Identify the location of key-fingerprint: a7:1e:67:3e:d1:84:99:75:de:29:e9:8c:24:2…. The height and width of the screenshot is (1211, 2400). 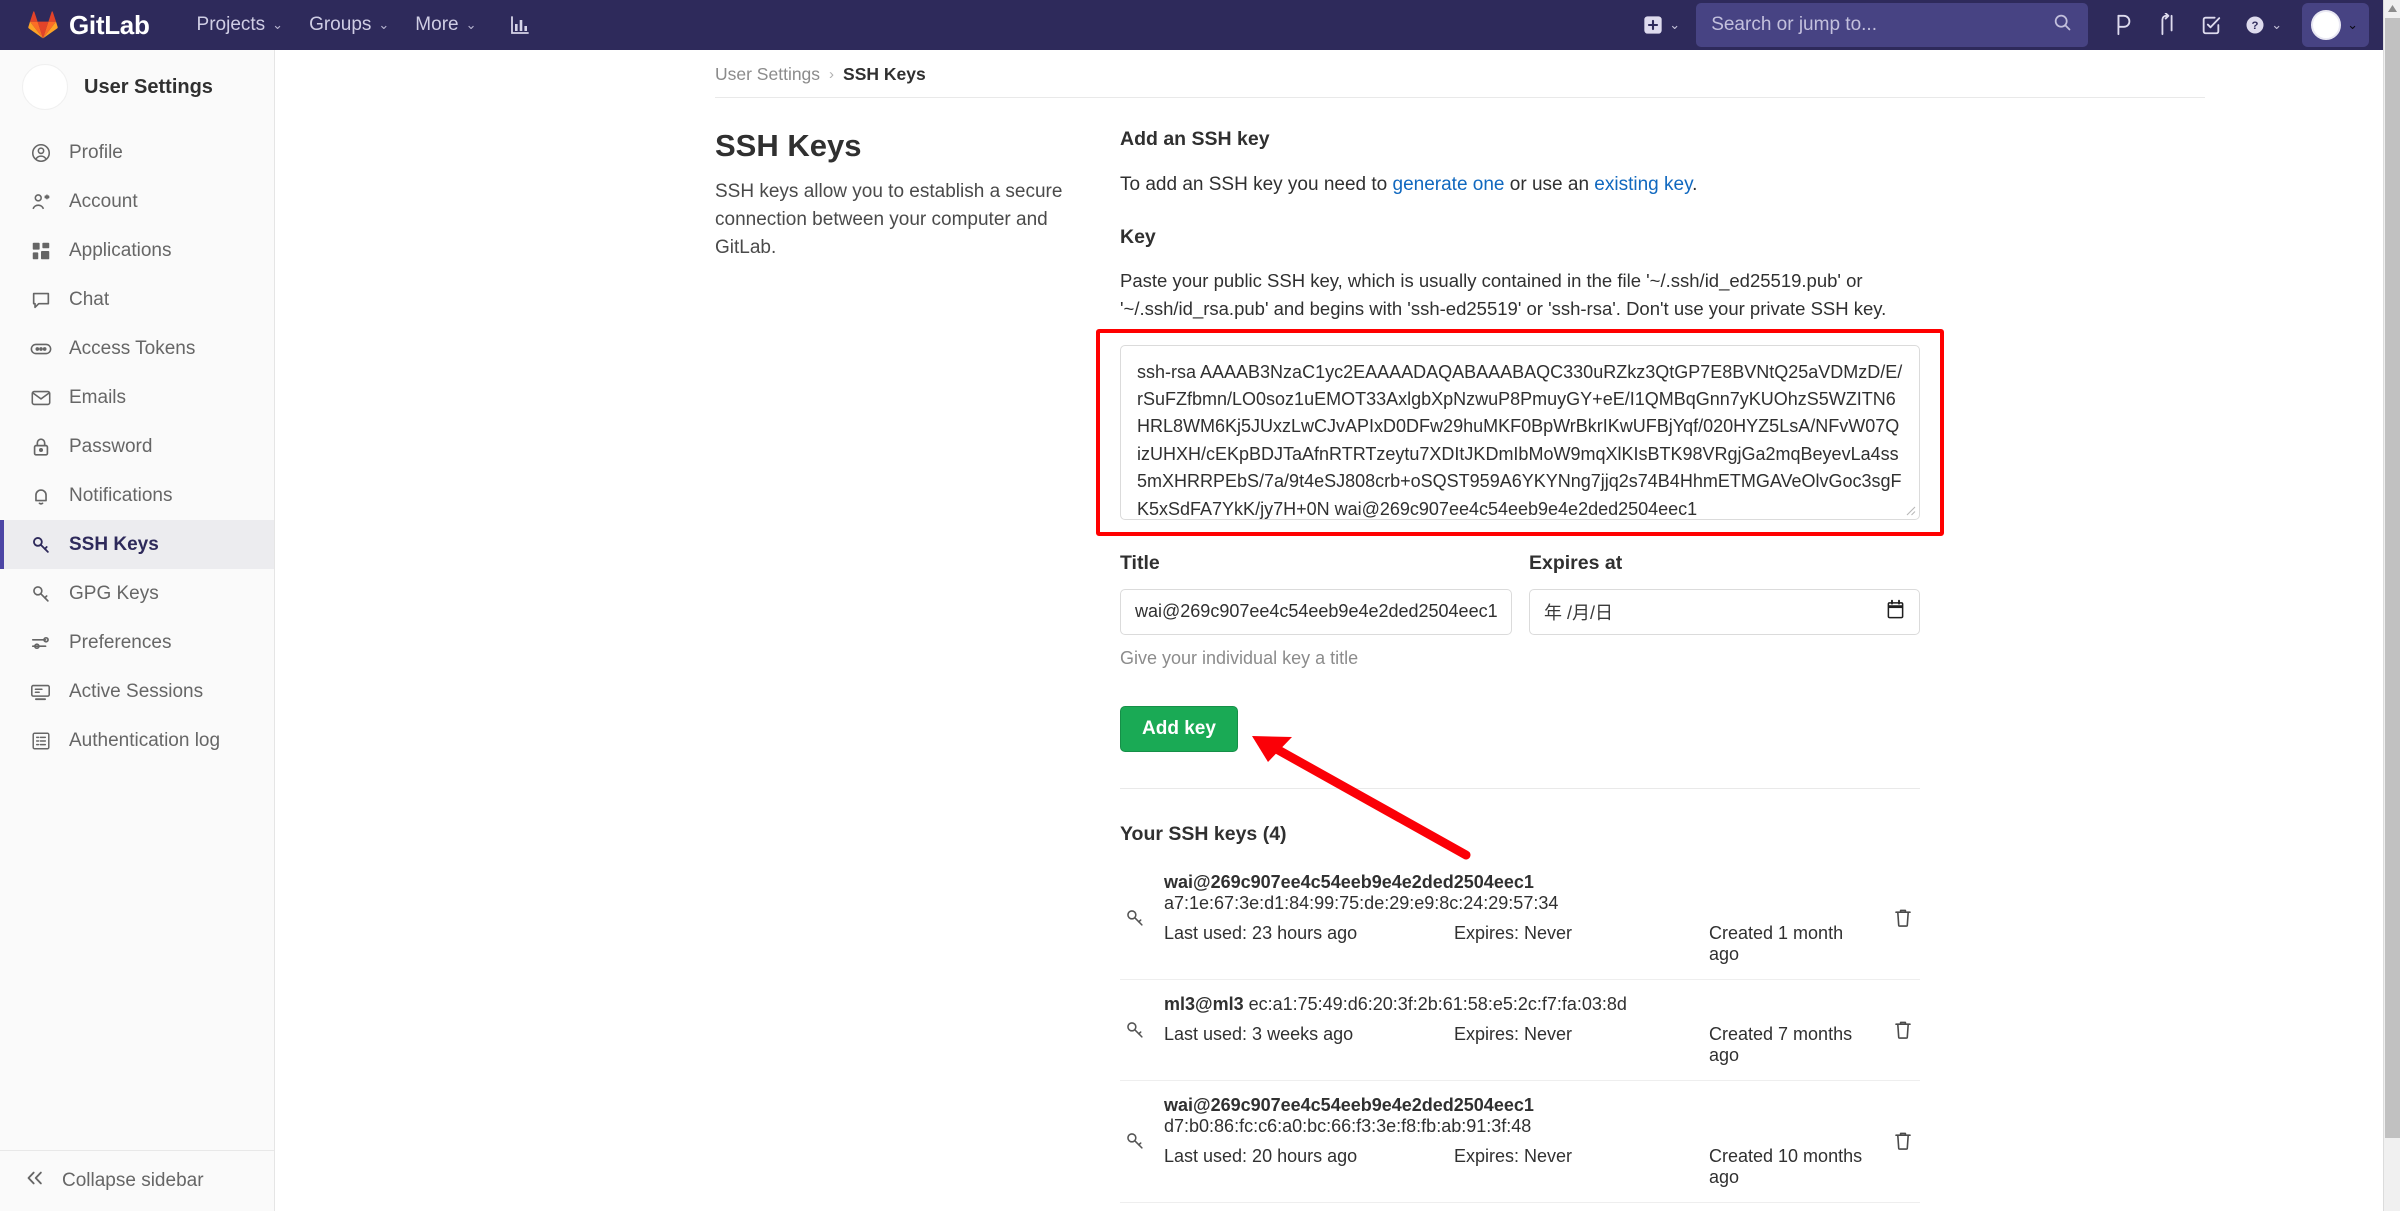
(1361, 902).